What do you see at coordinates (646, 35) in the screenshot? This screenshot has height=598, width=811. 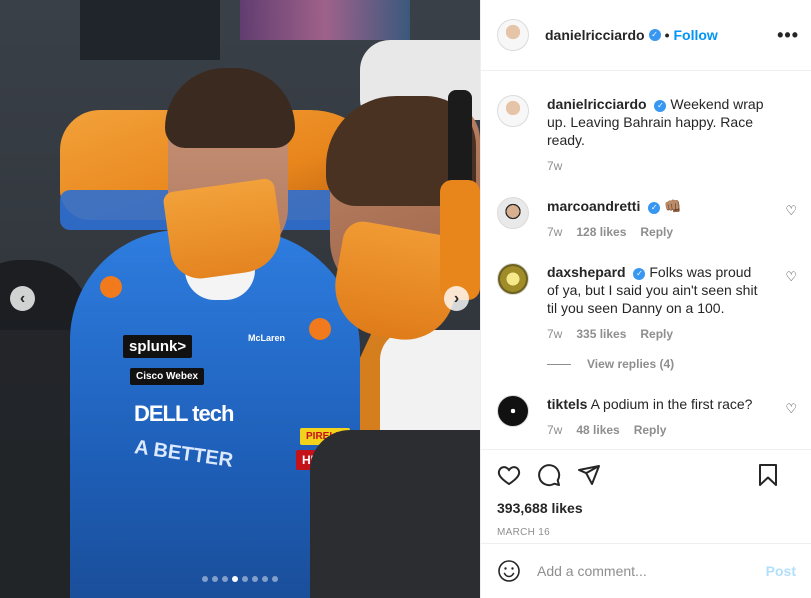 I see `post-header: danielricciardo ✓ • Follow •••` at bounding box center [646, 35].